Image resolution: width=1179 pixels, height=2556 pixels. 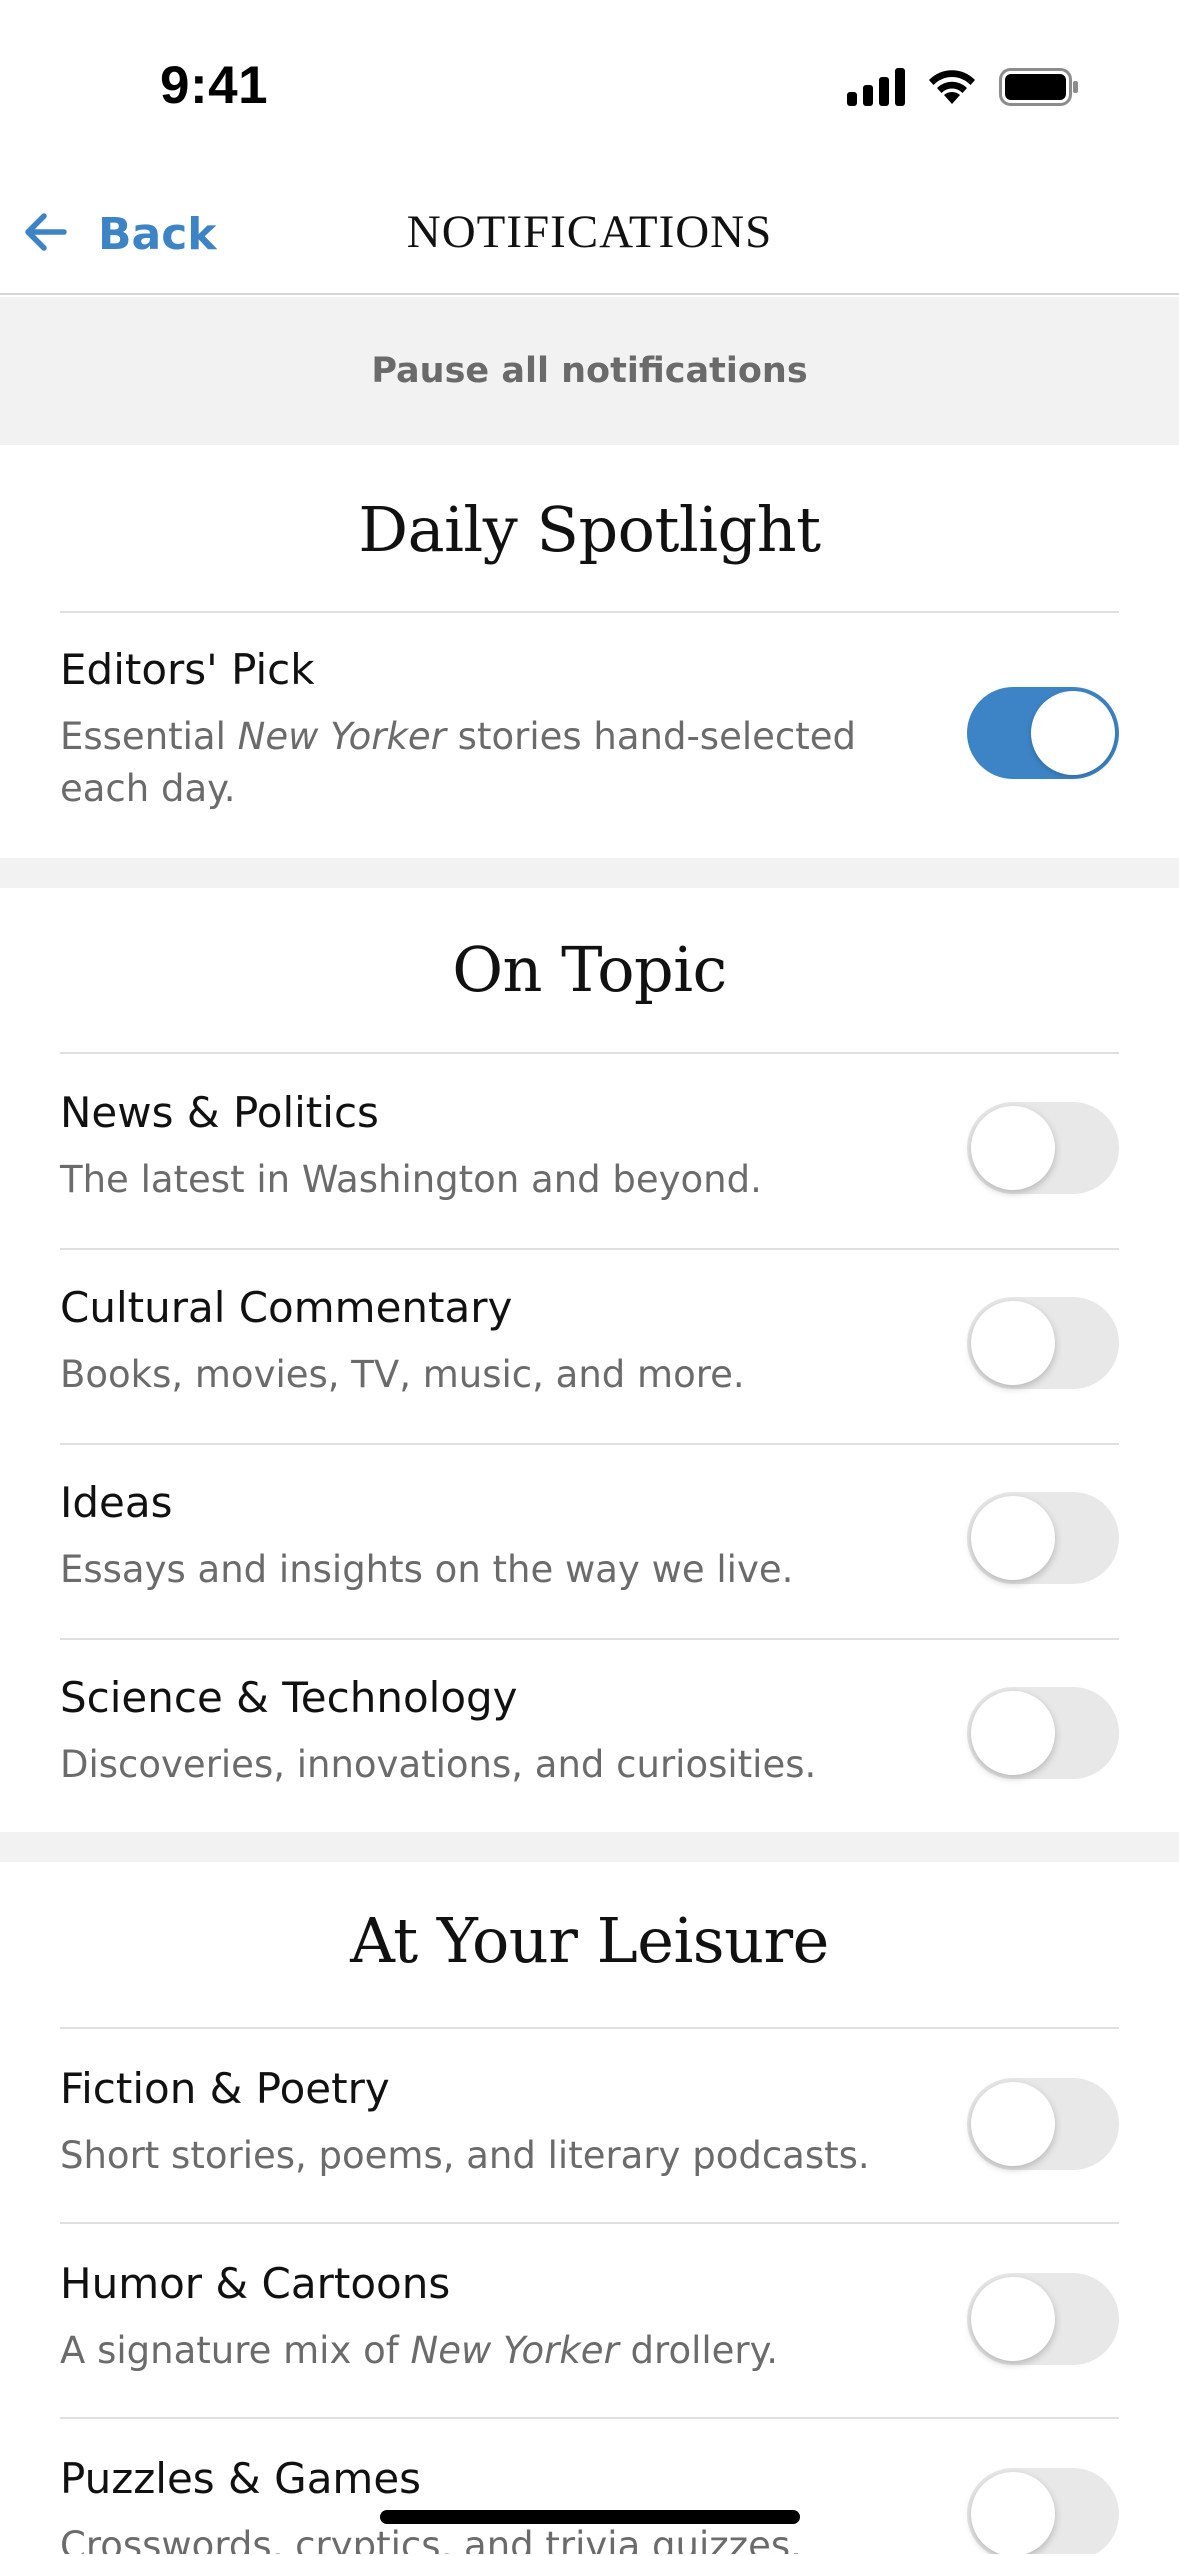 I want to click on toggle-news-politics, so click(x=1043, y=1148).